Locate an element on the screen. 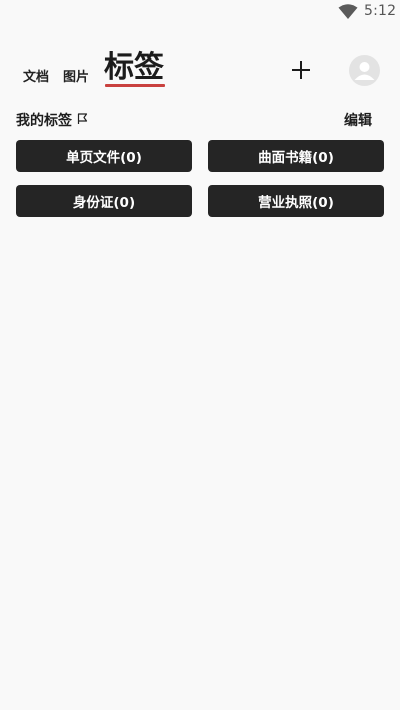 The image size is (400, 710). tab-documents: 文档 is located at coordinates (36, 75).